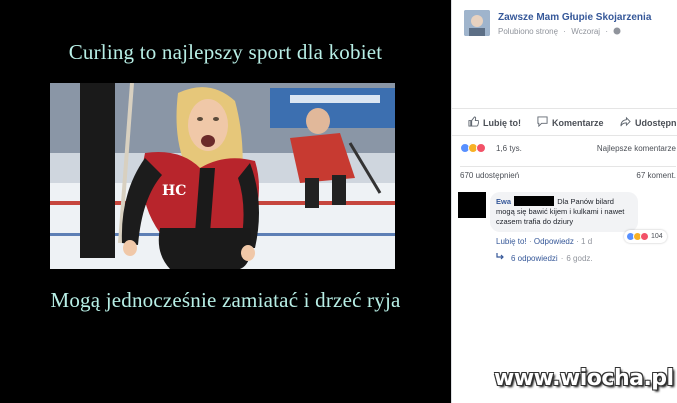  I want to click on comment-button: Komentarze, so click(570, 122).